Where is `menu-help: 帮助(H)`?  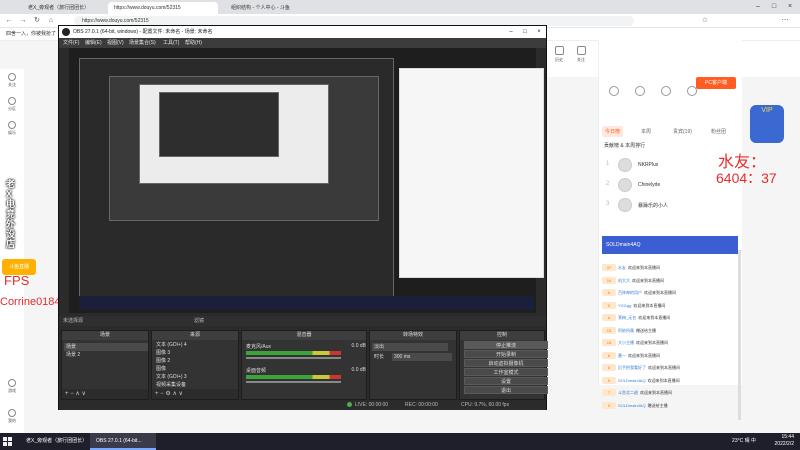 menu-help: 帮助(H) is located at coordinates (193, 42).